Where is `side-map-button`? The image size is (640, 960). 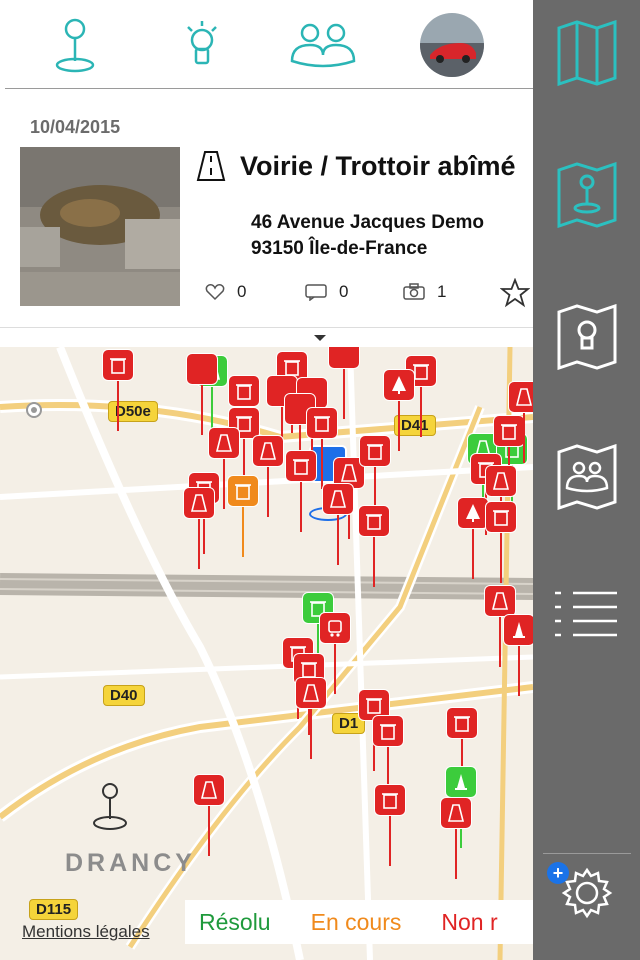
side-map-button is located at coordinates (587, 53).